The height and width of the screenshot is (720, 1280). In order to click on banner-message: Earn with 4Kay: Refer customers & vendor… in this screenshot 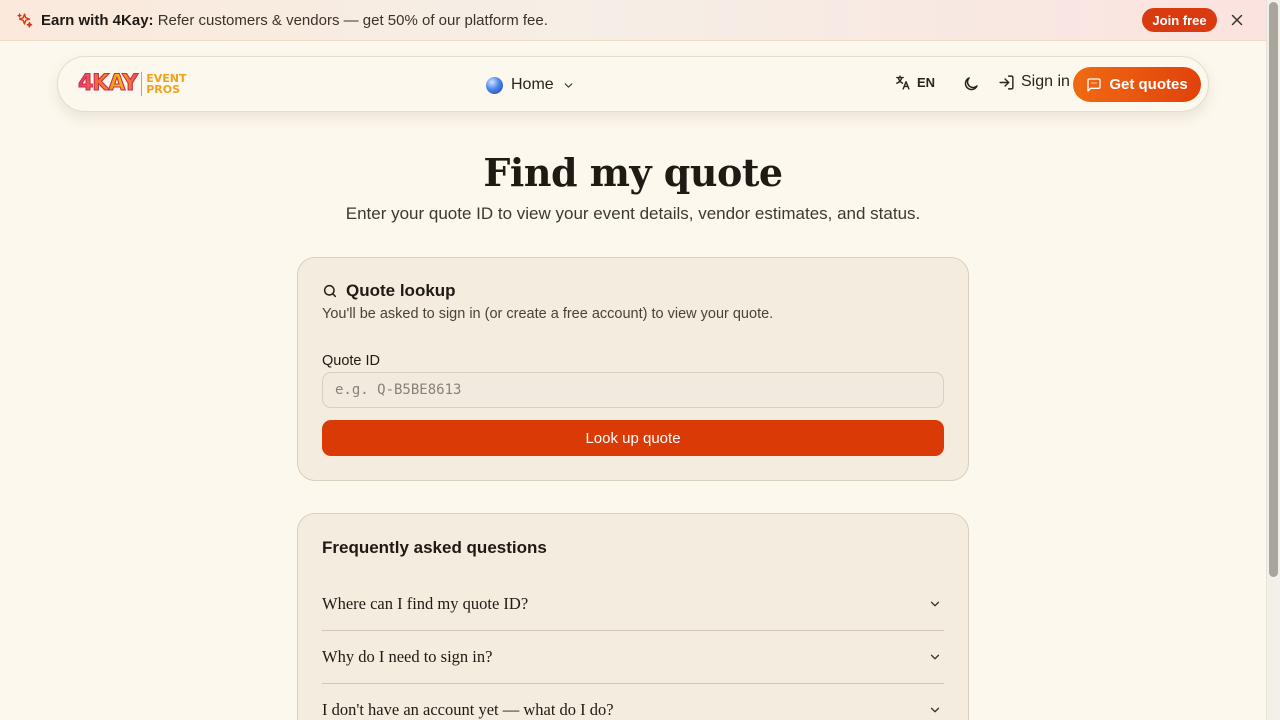, I will do `click(294, 20)`.